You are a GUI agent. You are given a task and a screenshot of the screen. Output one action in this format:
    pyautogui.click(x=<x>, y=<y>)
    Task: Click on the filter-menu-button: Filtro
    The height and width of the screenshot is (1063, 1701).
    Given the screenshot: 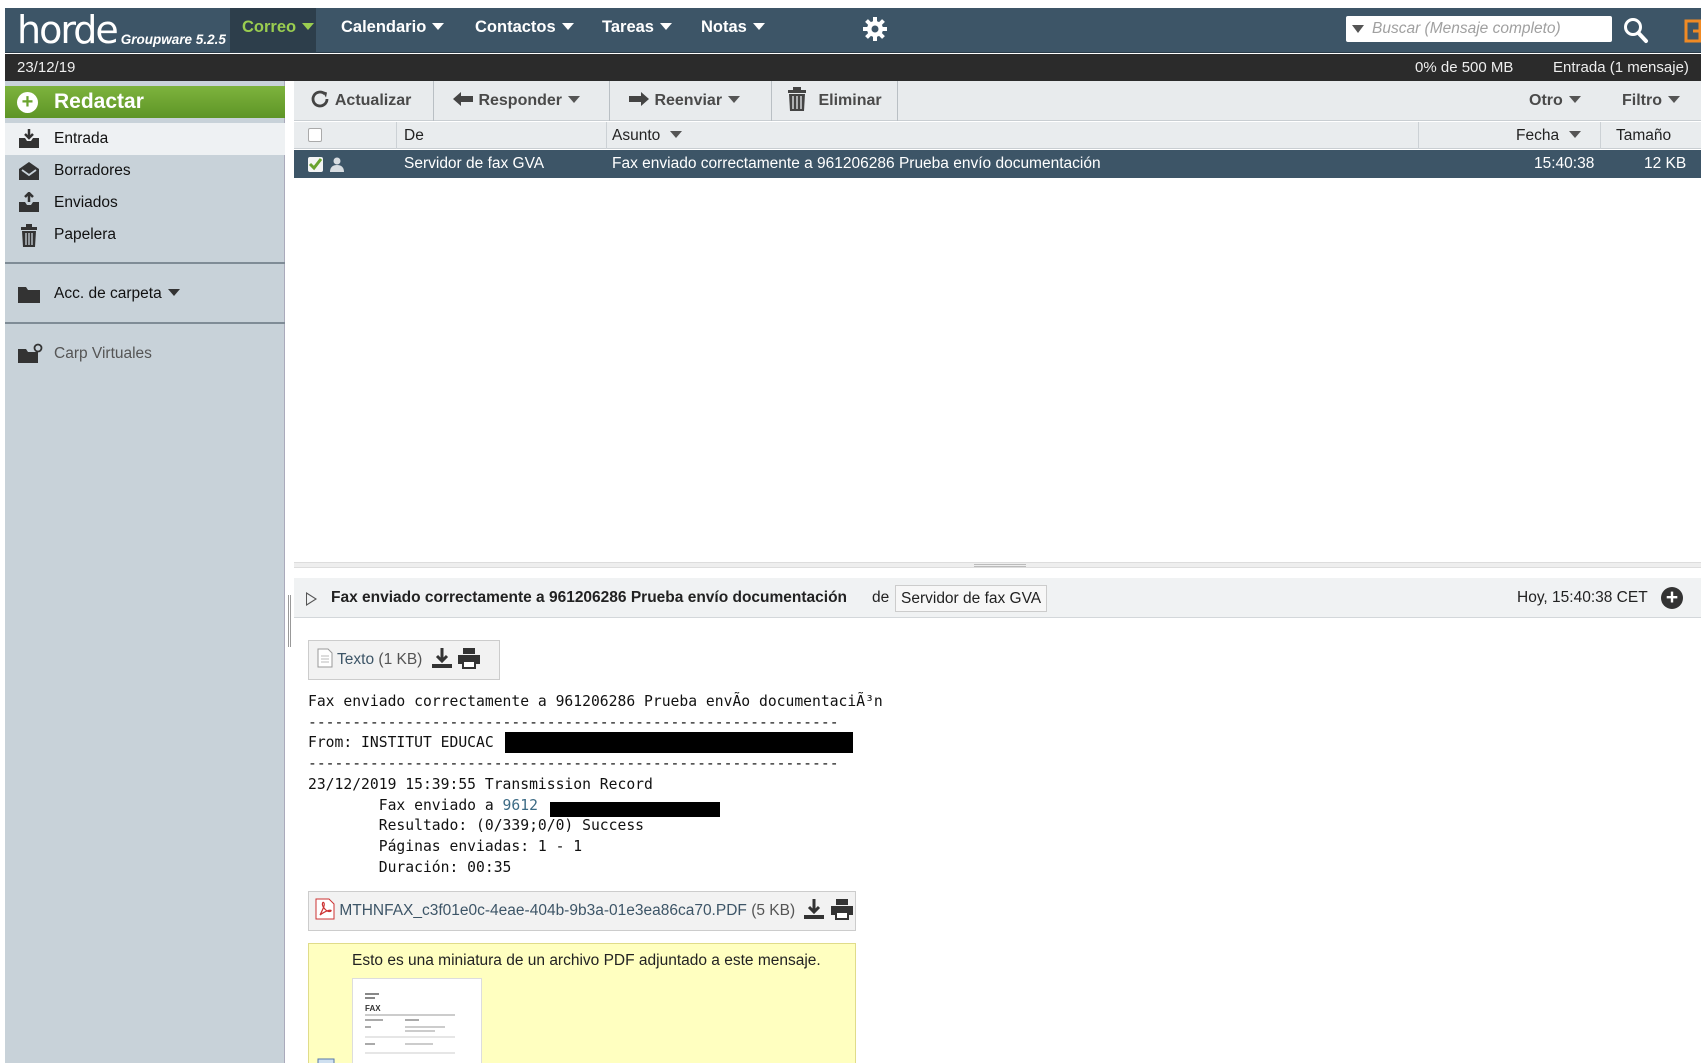 What is the action you would take?
    pyautogui.click(x=1651, y=101)
    